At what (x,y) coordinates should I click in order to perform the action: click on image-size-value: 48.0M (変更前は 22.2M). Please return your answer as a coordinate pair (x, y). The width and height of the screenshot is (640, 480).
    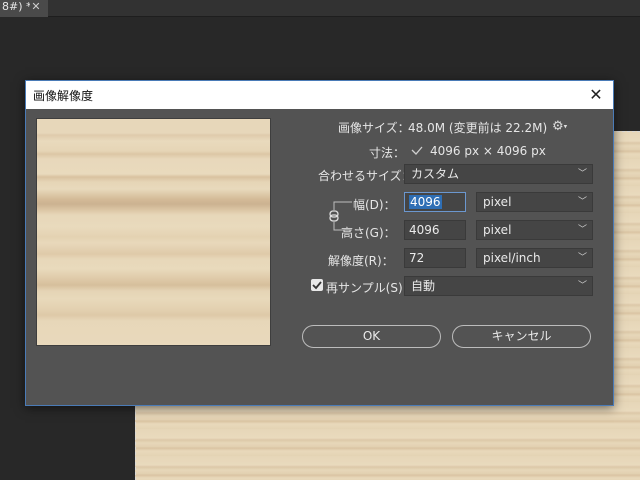
    Looking at the image, I should click on (478, 128).